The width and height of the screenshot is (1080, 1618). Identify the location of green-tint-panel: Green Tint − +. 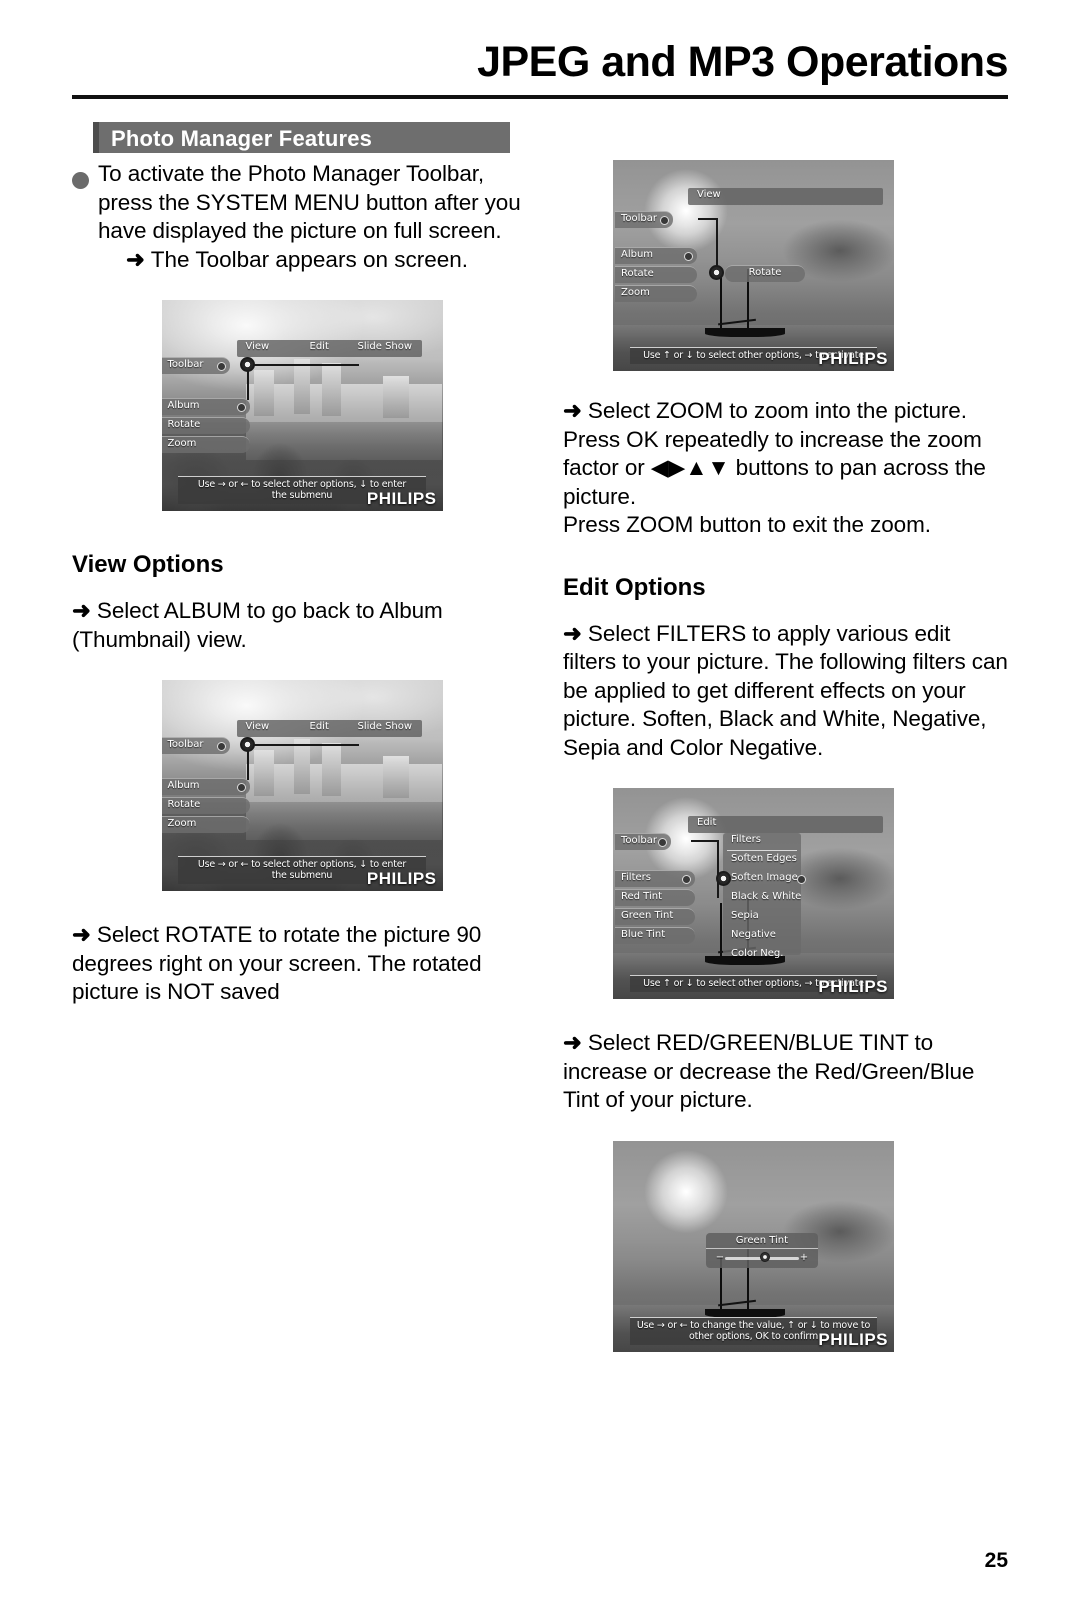
(762, 1251).